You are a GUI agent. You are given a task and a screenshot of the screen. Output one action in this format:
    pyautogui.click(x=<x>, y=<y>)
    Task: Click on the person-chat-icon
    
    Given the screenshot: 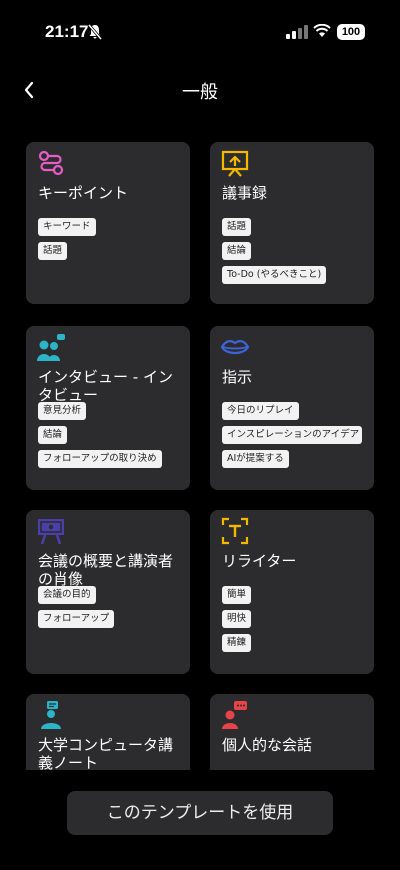 What is the action you would take?
    pyautogui.click(x=234, y=715)
    